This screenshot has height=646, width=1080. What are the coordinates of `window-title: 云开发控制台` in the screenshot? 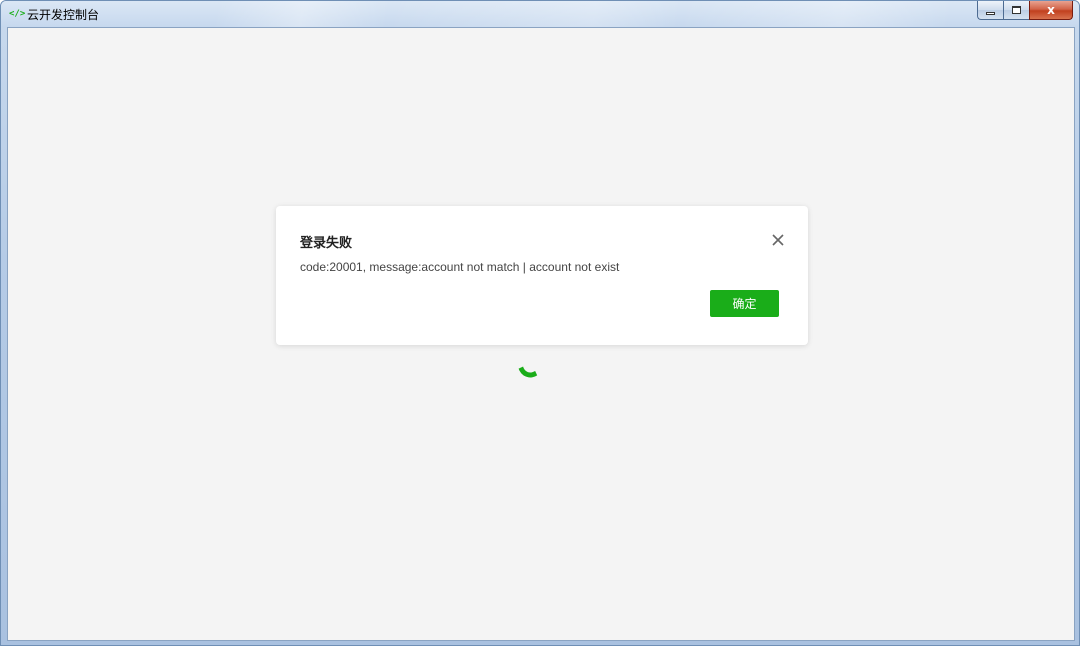 It's located at (63, 15).